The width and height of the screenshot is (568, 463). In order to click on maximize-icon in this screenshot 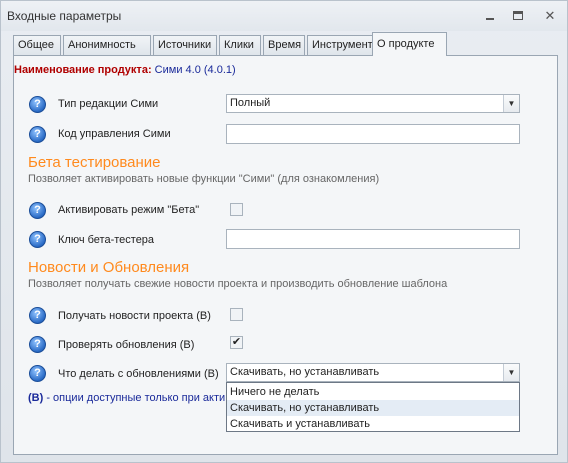, I will do `click(518, 15)`.